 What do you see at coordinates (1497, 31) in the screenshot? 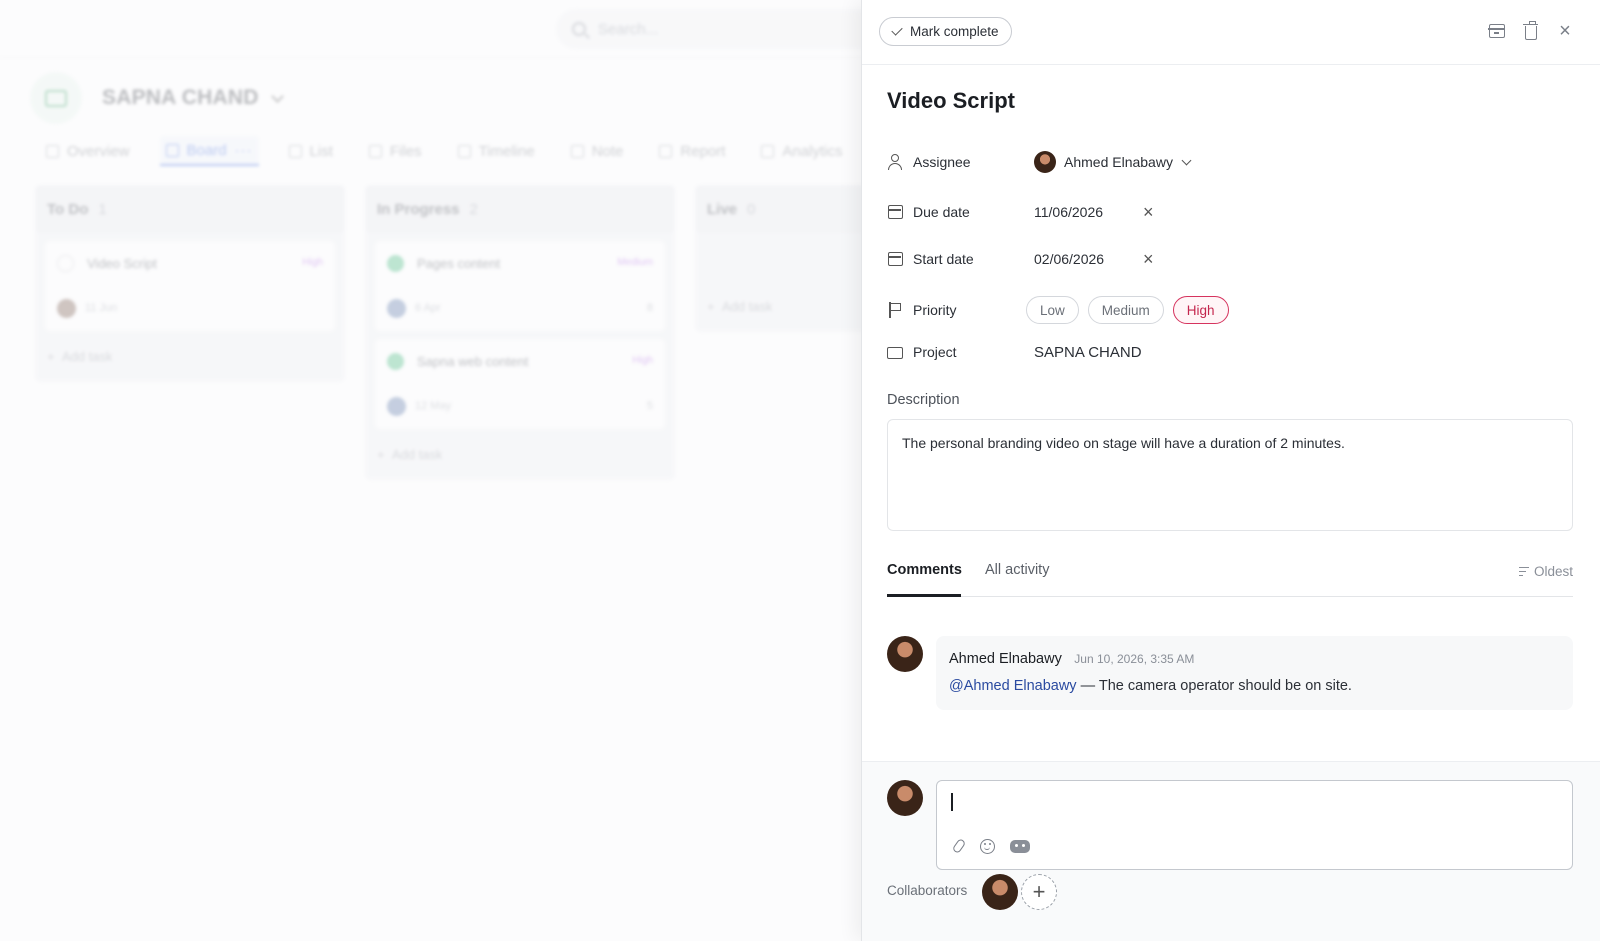
I see `archive-icon` at bounding box center [1497, 31].